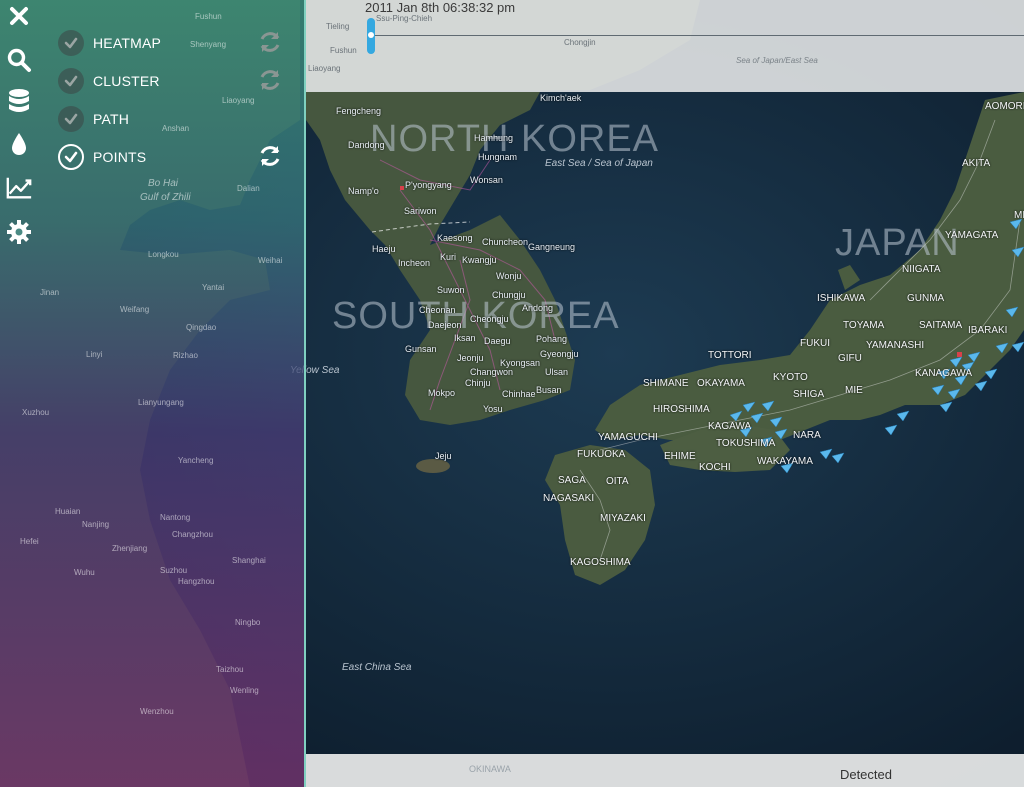 This screenshot has width=1024, height=787. I want to click on pref-label: FUKUOKA, so click(601, 454).